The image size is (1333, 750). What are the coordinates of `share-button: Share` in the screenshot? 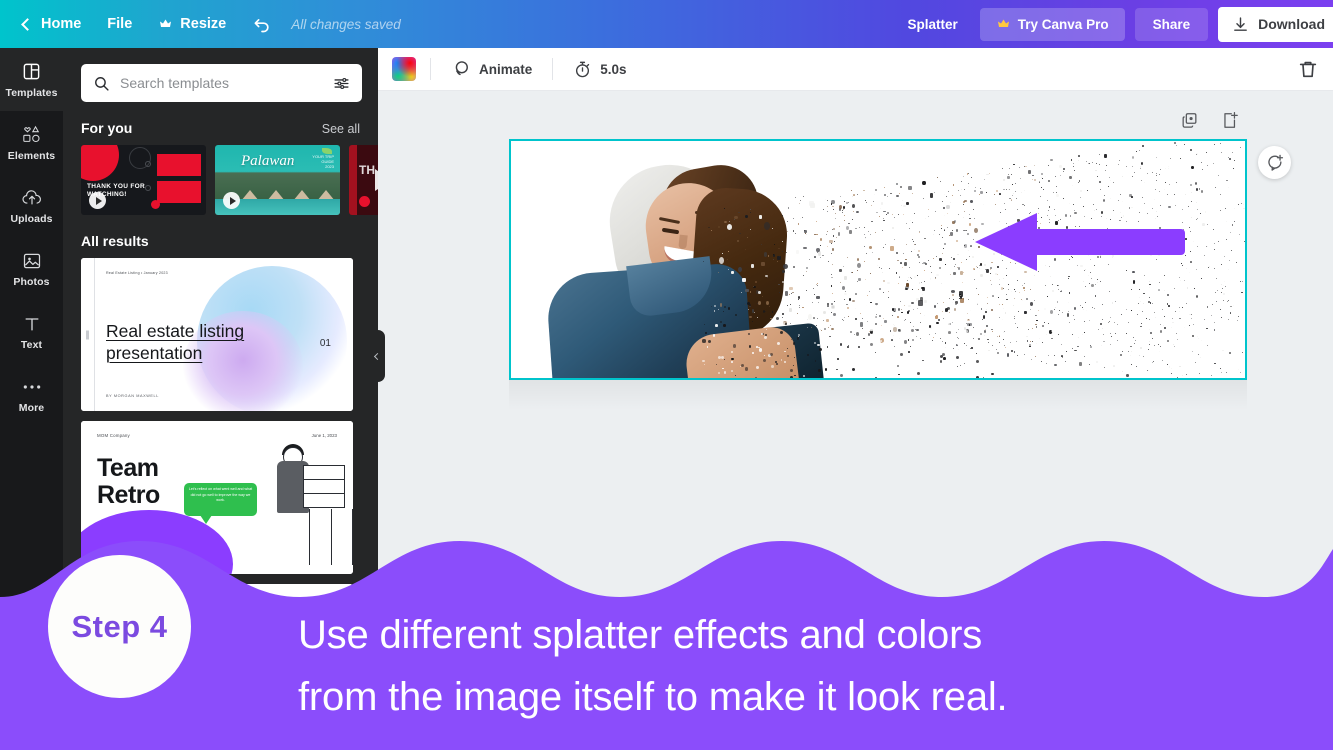 It's located at (1171, 24).